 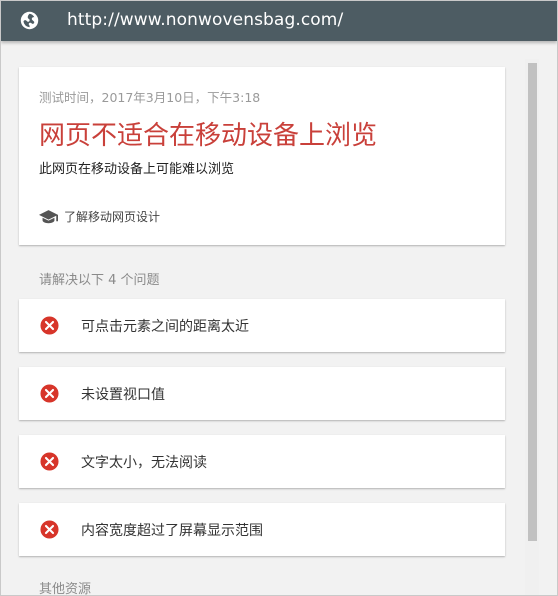 What do you see at coordinates (99, 280) in the screenshot?
I see `issues-heading: 请解决以下 4 个问题` at bounding box center [99, 280].